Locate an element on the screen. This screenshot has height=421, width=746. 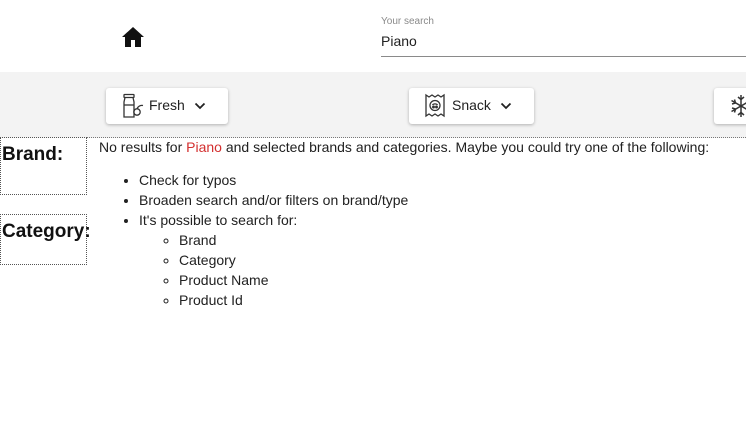
list-item: Check for typos is located at coordinates (273, 180).